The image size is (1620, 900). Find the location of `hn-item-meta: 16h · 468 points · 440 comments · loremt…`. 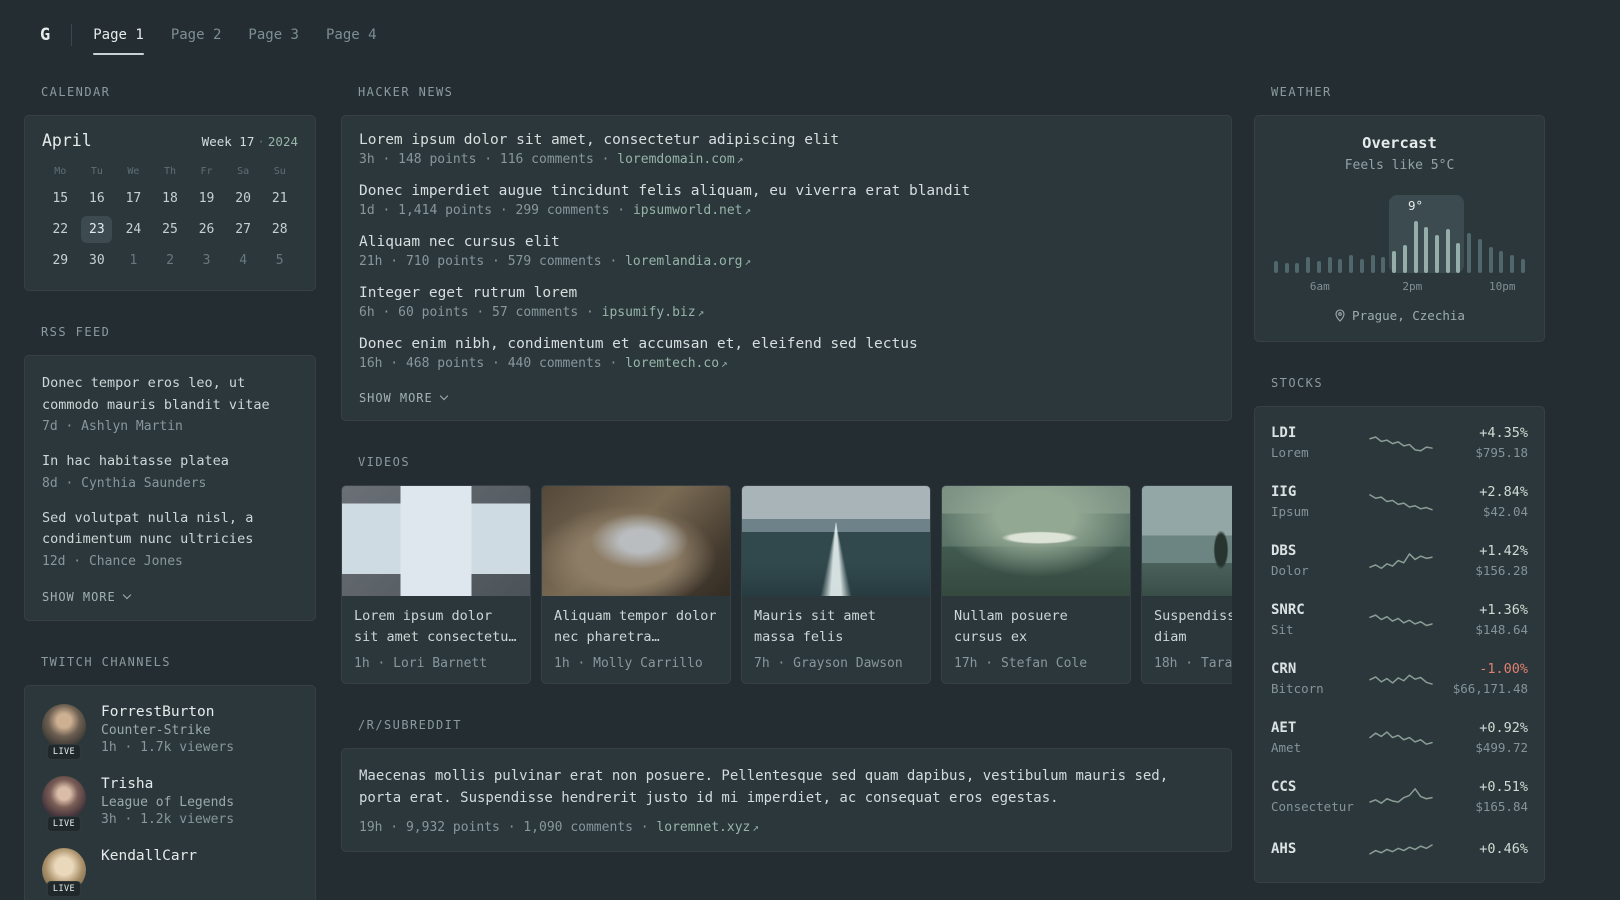

hn-item-meta: 16h · 468 points · 440 comments · loremt… is located at coordinates (786, 363).